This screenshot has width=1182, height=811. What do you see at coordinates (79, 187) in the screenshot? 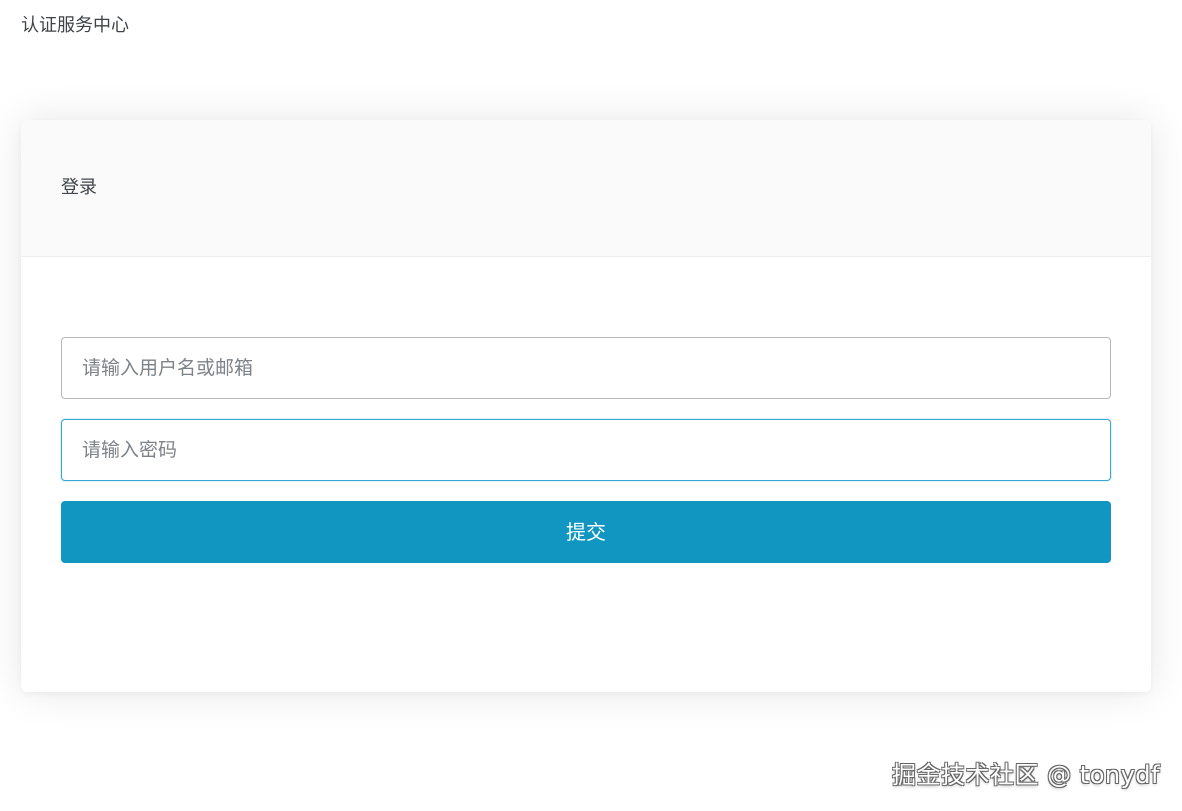
I see `login-title: 登录` at bounding box center [79, 187].